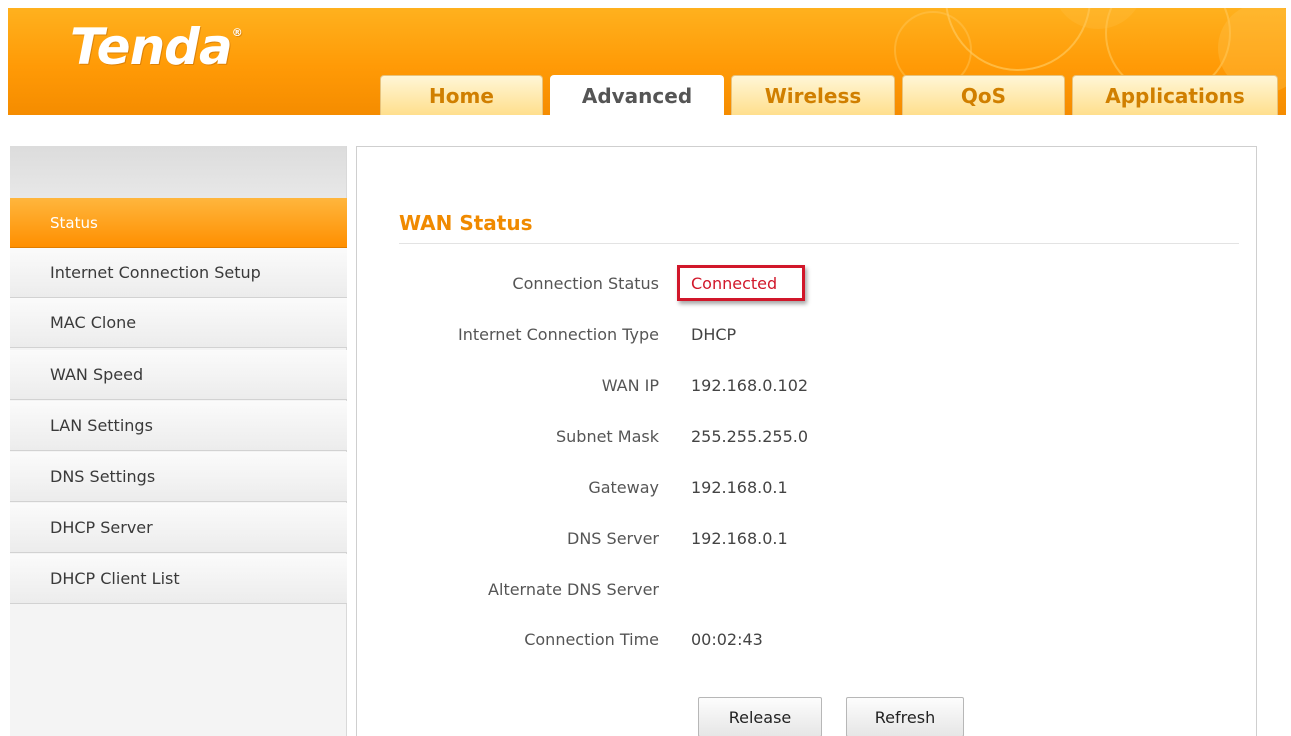 Image resolution: width=1291 pixels, height=736 pixels. I want to click on section-title: WAN Status, so click(466, 223).